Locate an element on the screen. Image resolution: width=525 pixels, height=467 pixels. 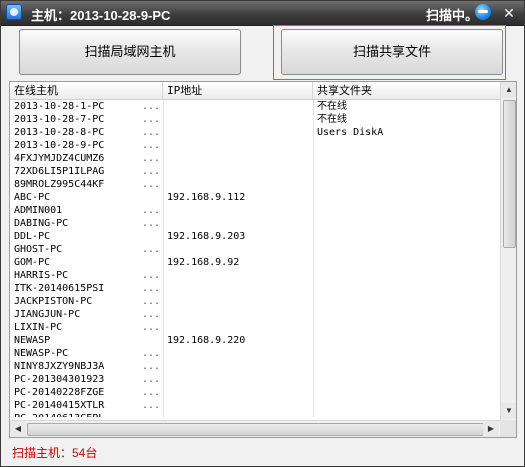
column-header-shared-folder: 共享文件夹 is located at coordinates (406, 90).